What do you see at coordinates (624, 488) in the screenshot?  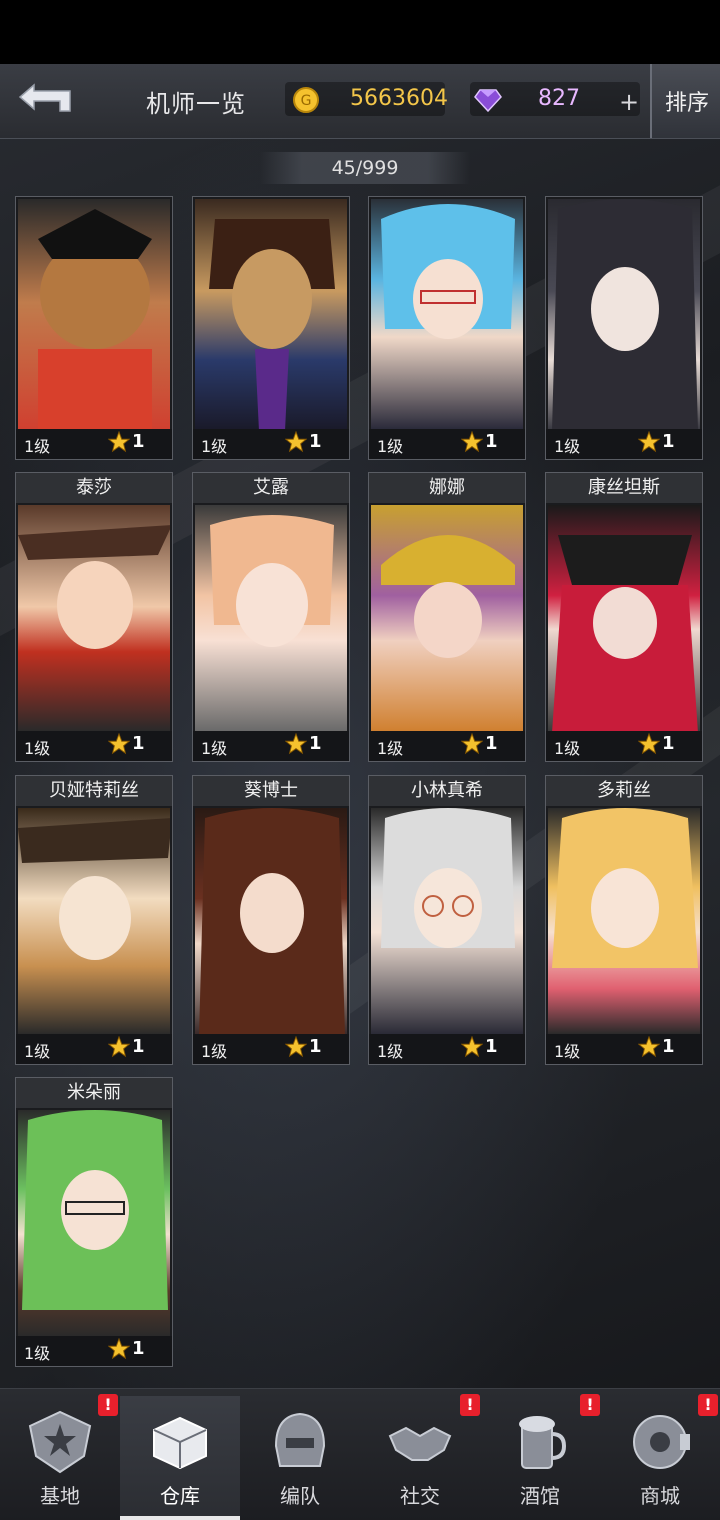 I see `pilot-name: 康丝坦斯` at bounding box center [624, 488].